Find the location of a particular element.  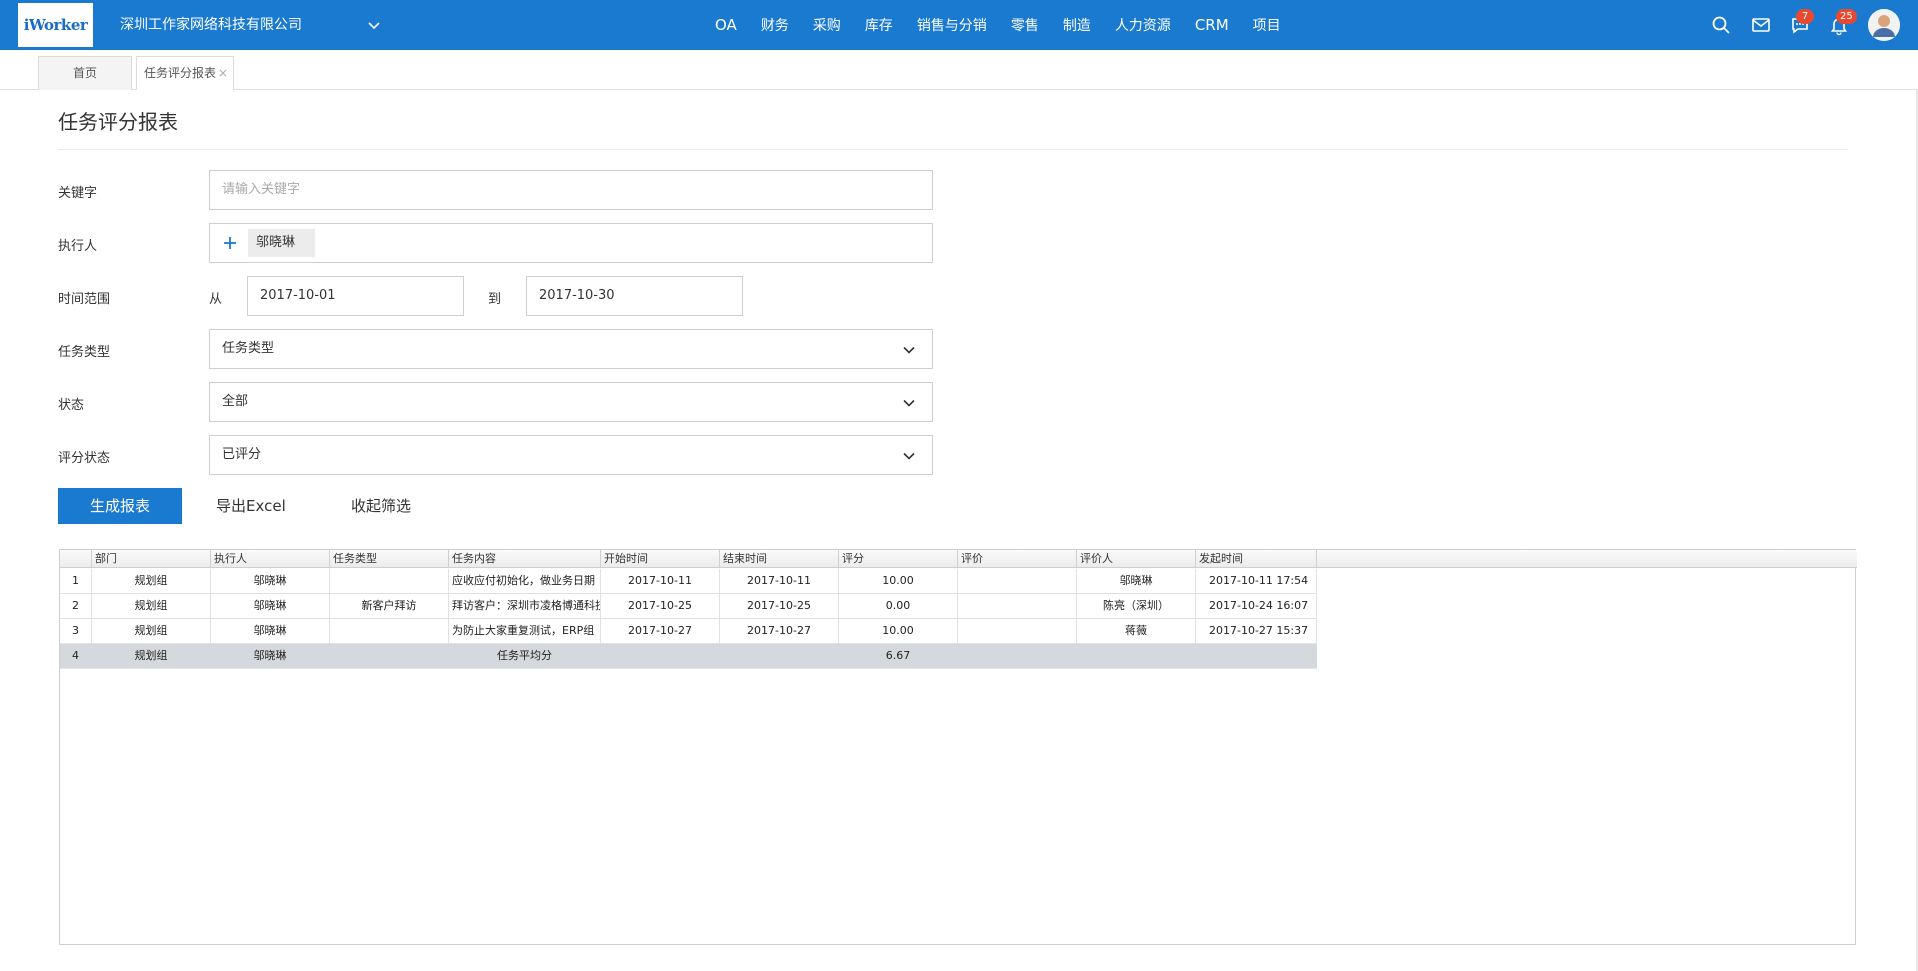

start-date-input: 2017-10-01 is located at coordinates (355, 296).